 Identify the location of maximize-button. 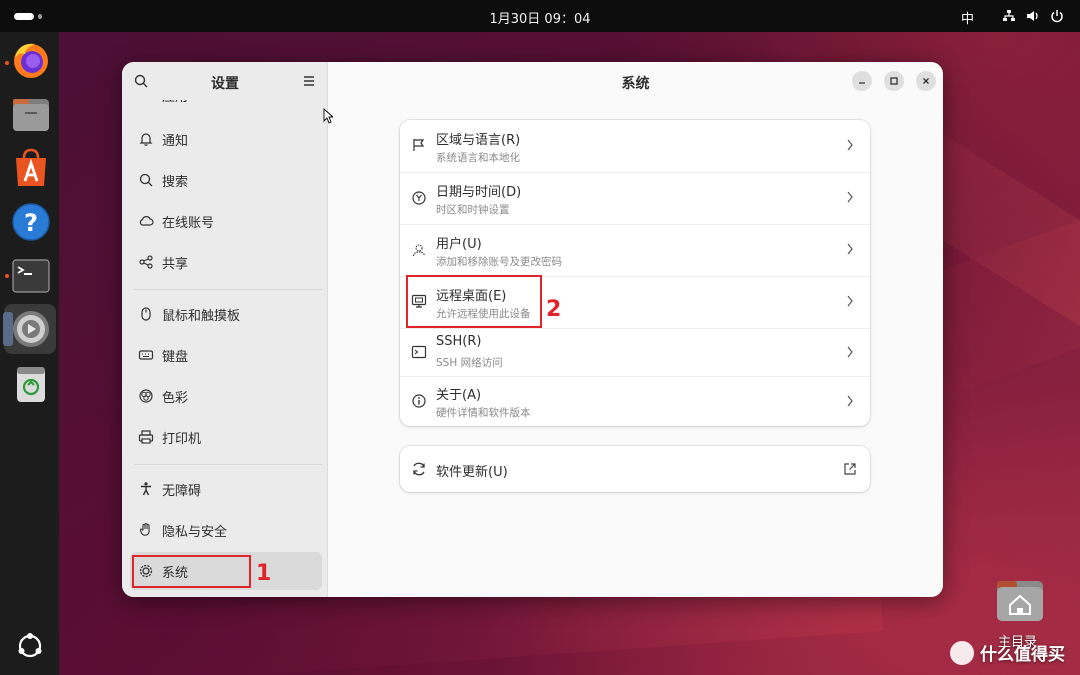
(894, 81).